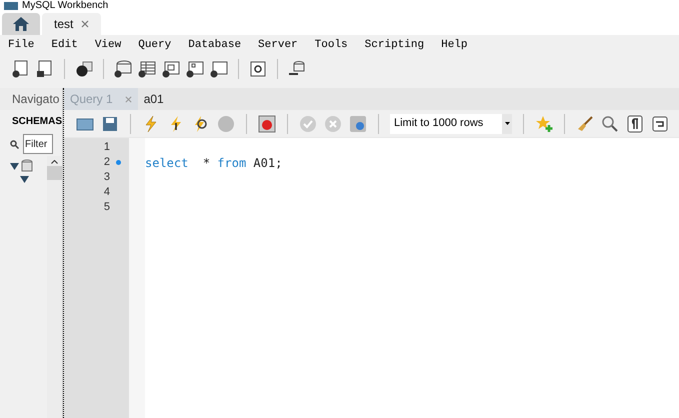 The image size is (679, 418). I want to click on table-icon, so click(147, 69).